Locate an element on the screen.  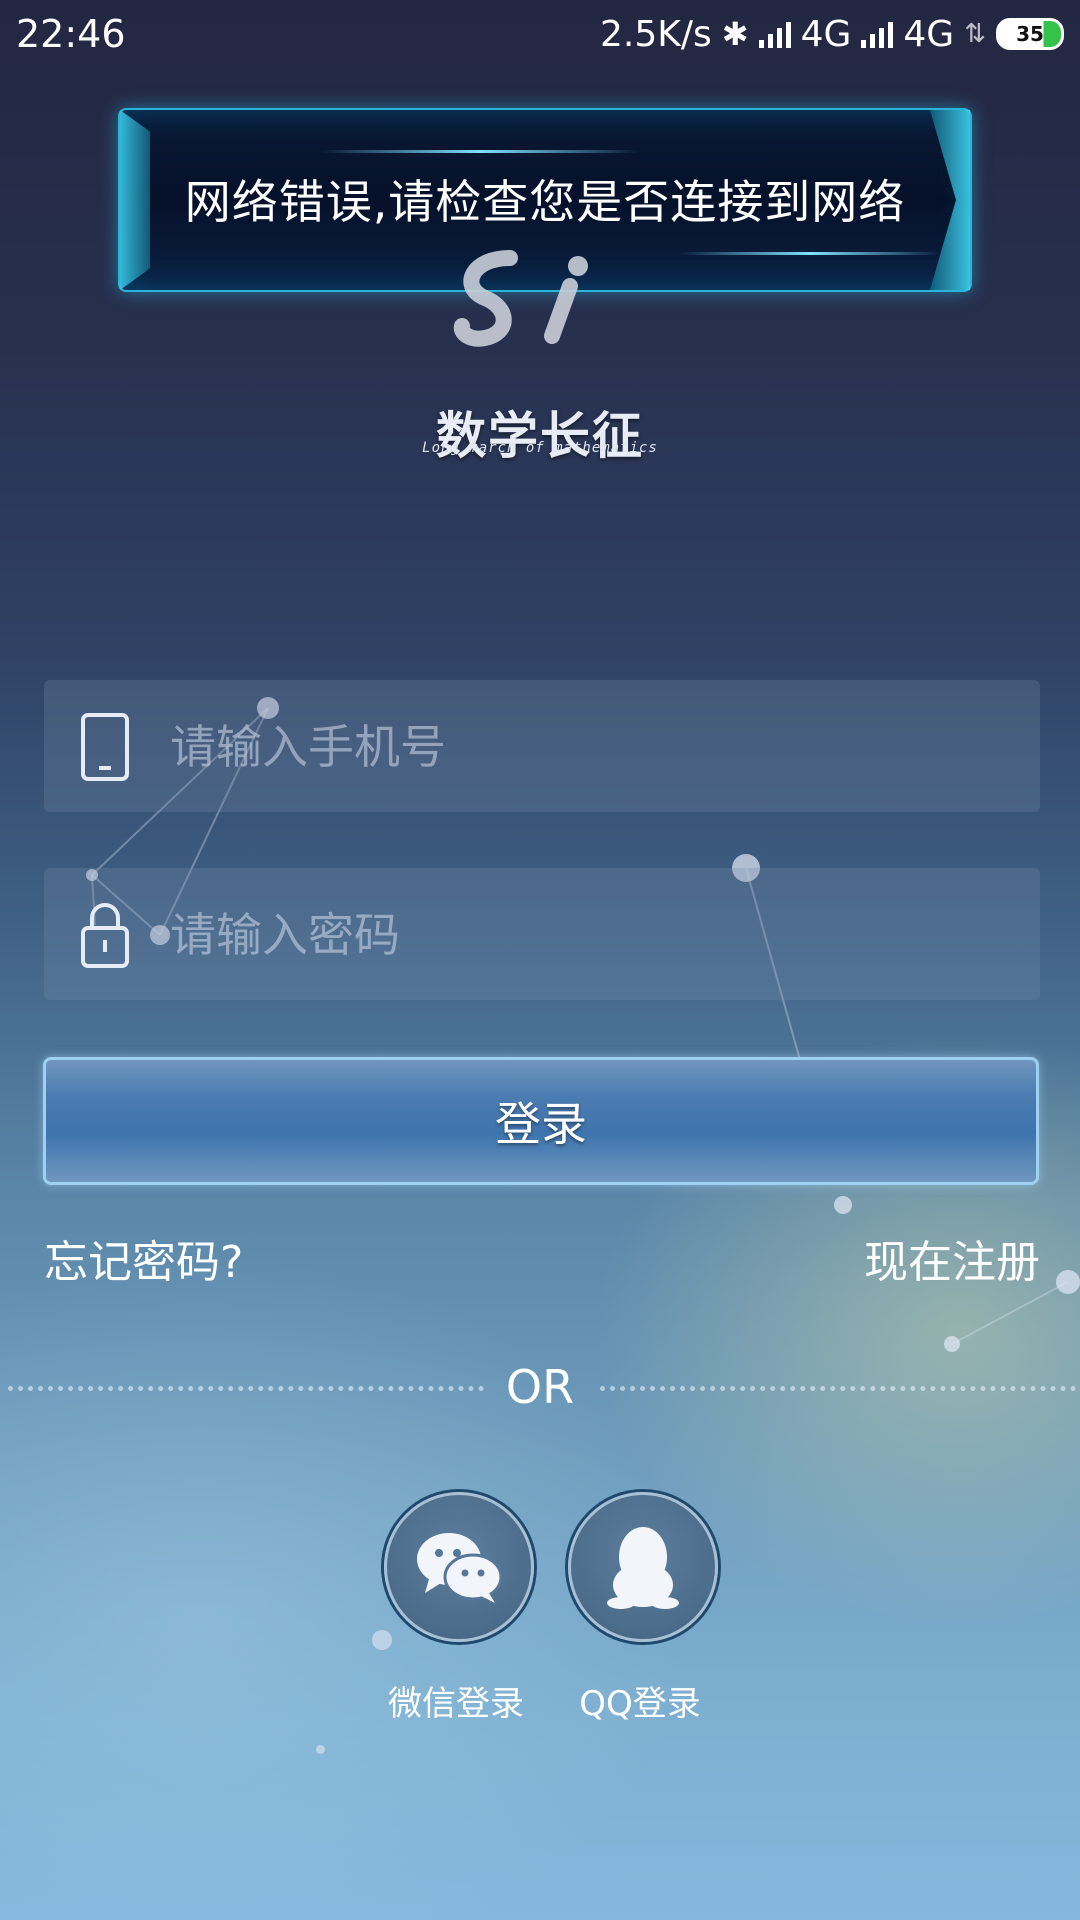
divider-line-right is located at coordinates (838, 1388).